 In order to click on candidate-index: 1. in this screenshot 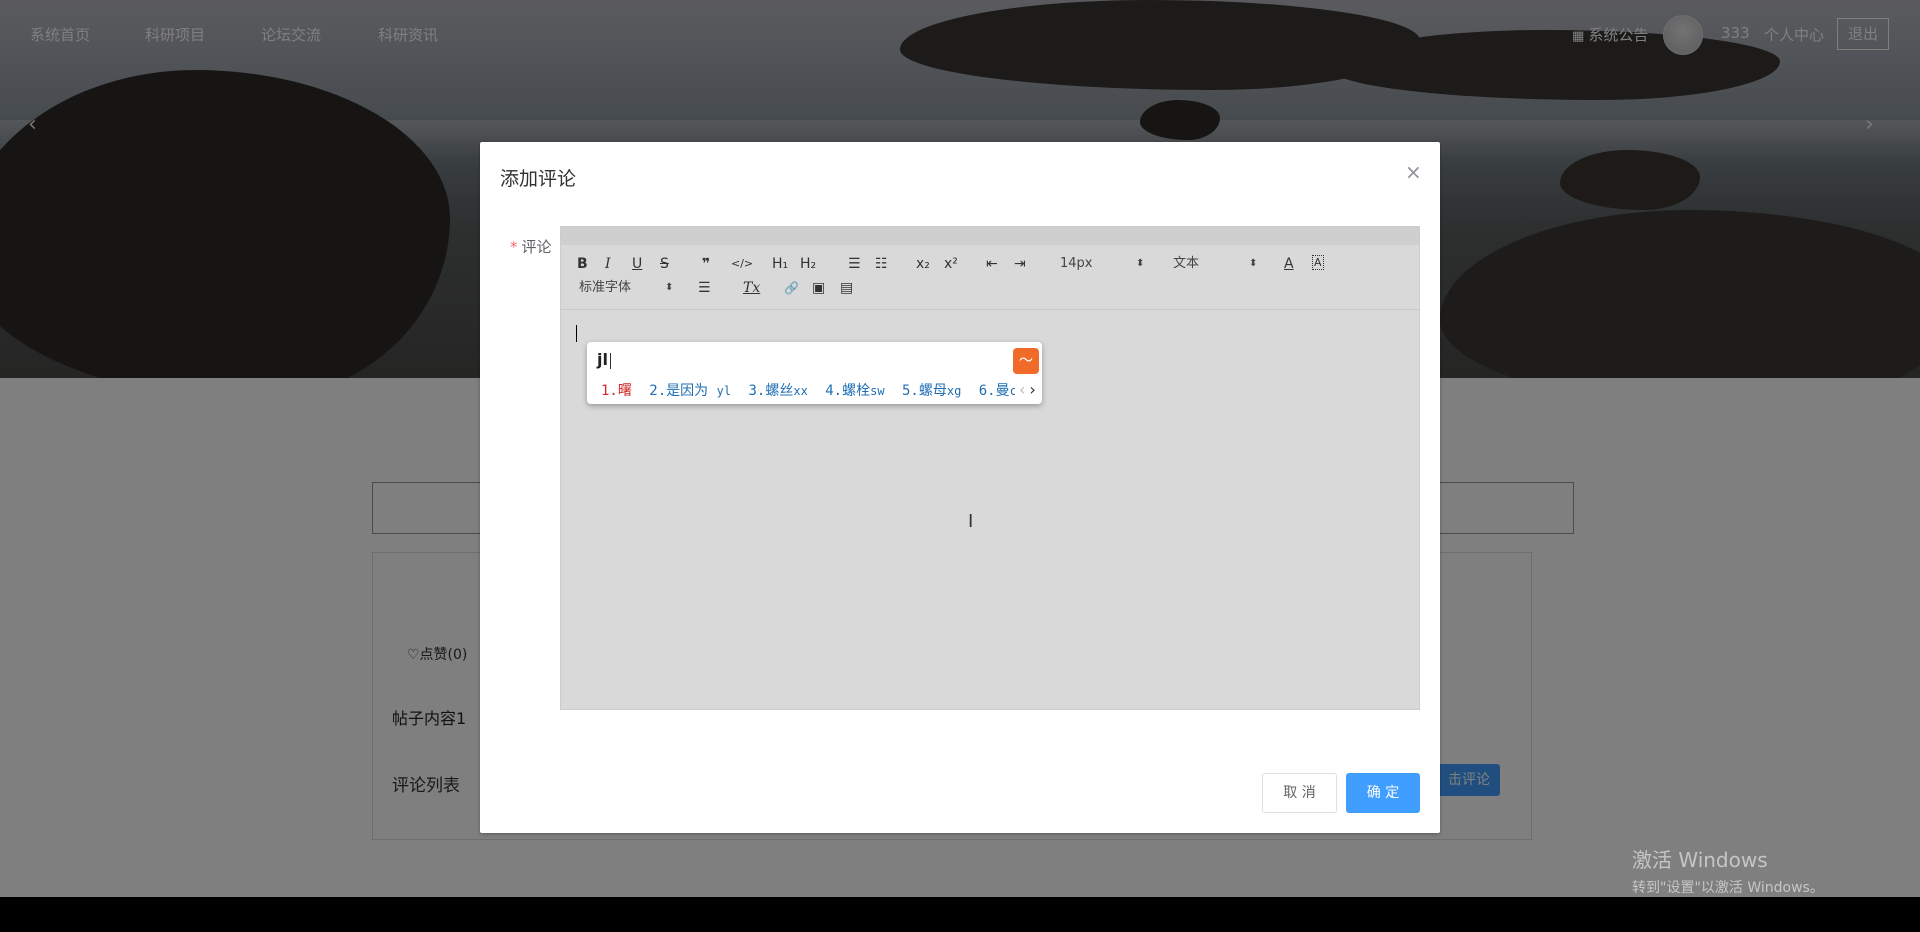, I will do `click(609, 391)`.